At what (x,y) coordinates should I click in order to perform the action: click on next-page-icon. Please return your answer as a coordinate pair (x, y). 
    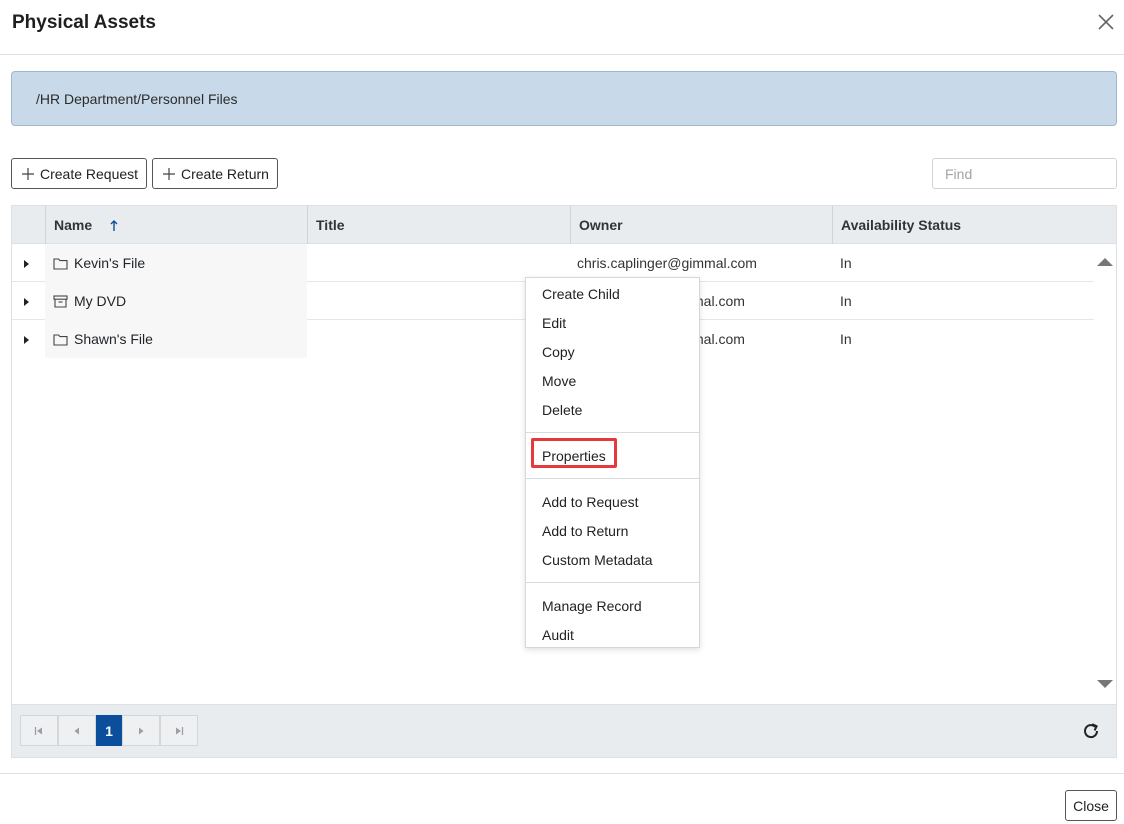
    Looking at the image, I should click on (141, 730).